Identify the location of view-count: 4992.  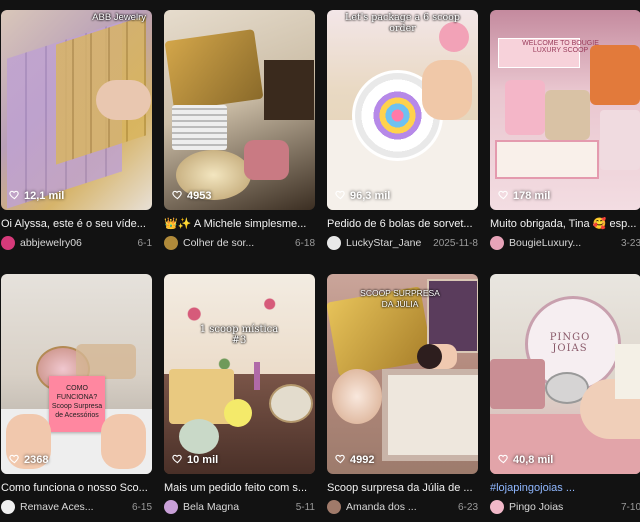
(354, 460).